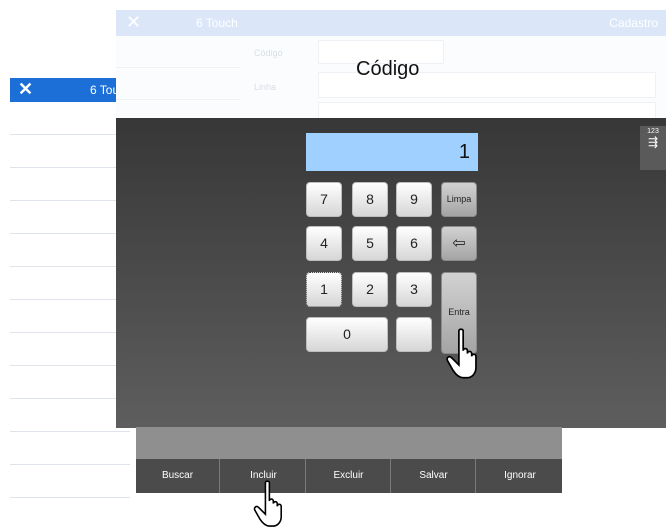 The height and width of the screenshot is (530, 666). I want to click on back-window-title: 6 Tou, so click(105, 90).